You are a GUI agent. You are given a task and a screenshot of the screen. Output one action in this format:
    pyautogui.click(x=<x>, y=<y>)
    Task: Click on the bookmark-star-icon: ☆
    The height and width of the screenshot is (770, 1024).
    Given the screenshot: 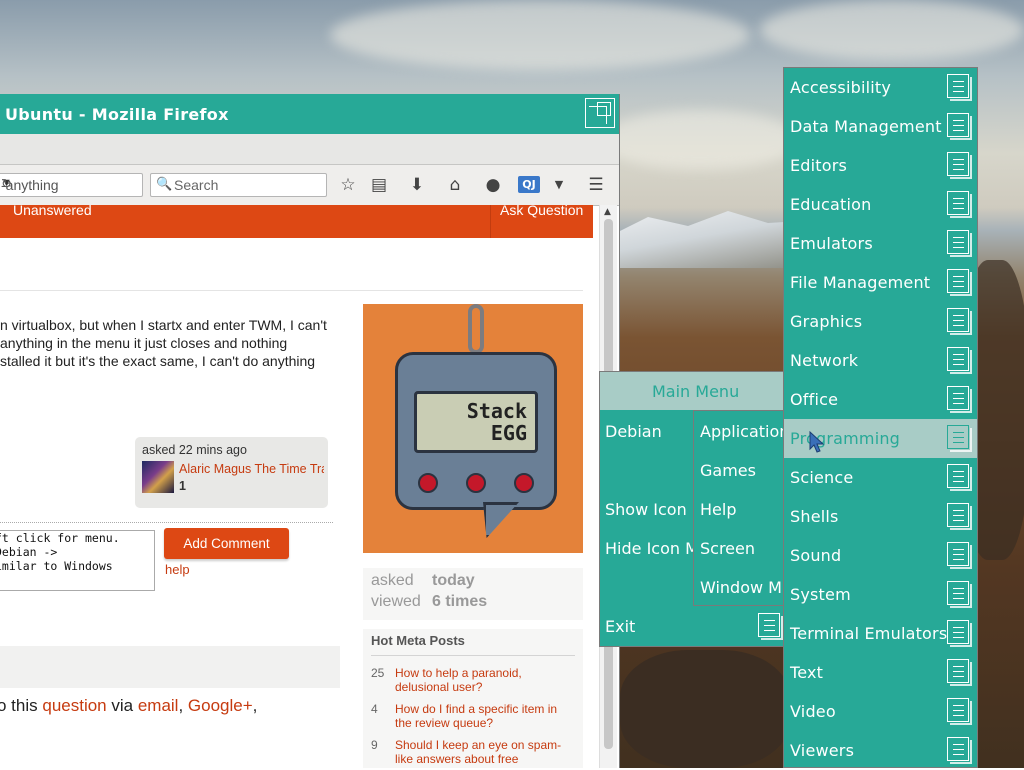 What is the action you would take?
    pyautogui.click(x=348, y=185)
    